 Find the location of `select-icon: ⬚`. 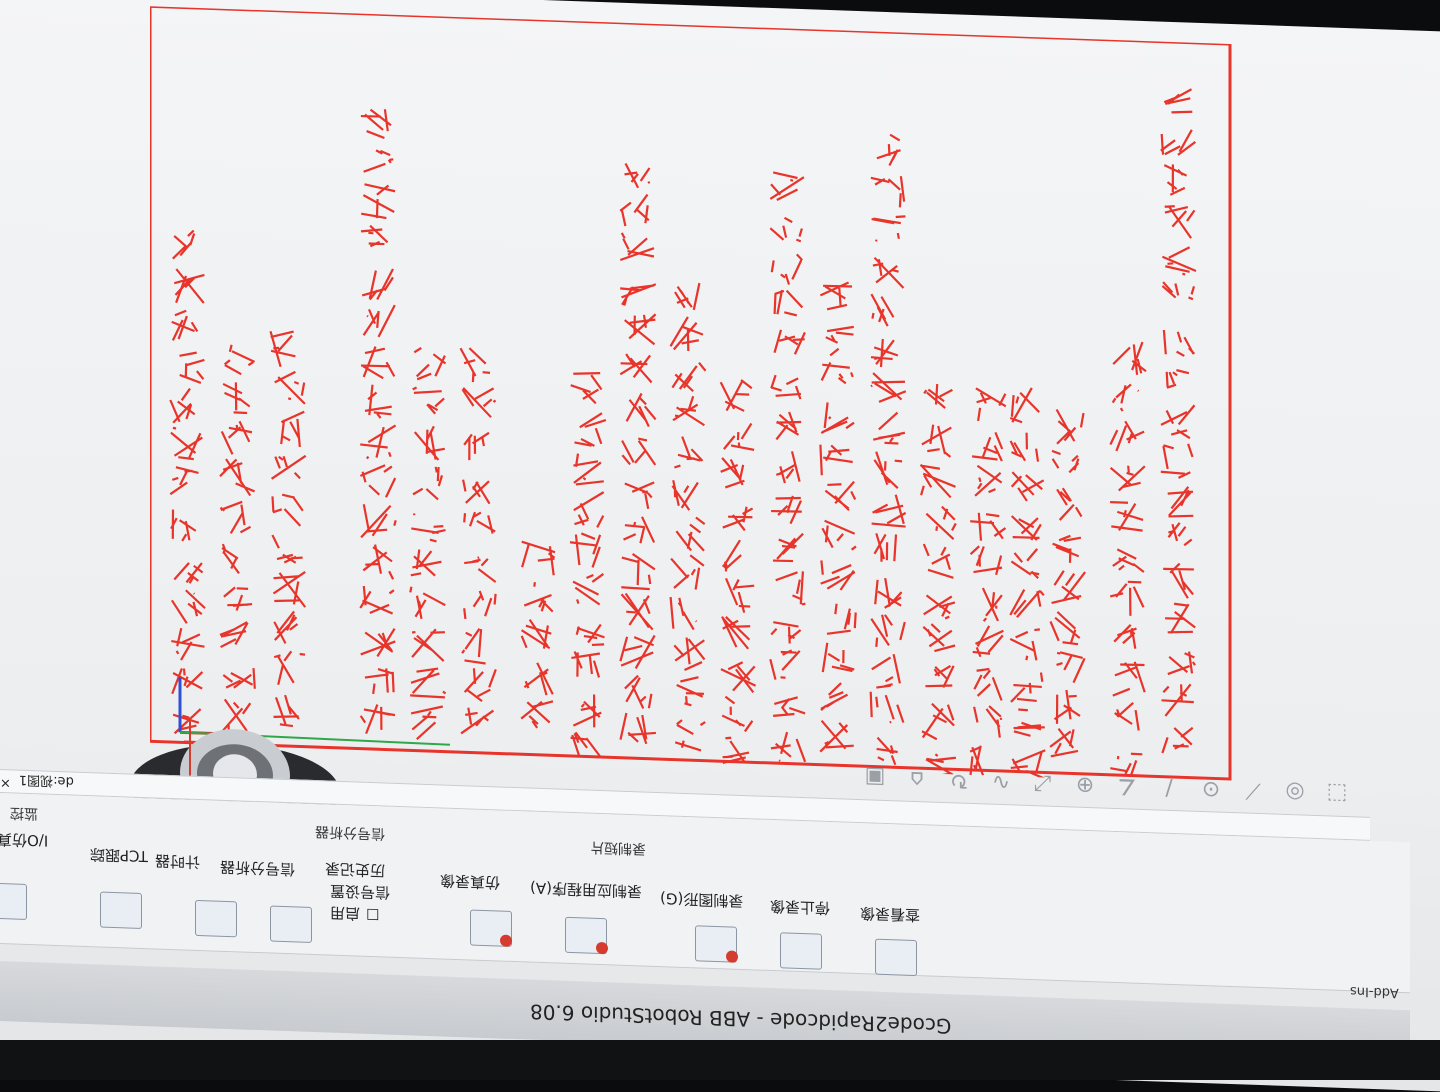

select-icon: ⬚ is located at coordinates (1337, 794).